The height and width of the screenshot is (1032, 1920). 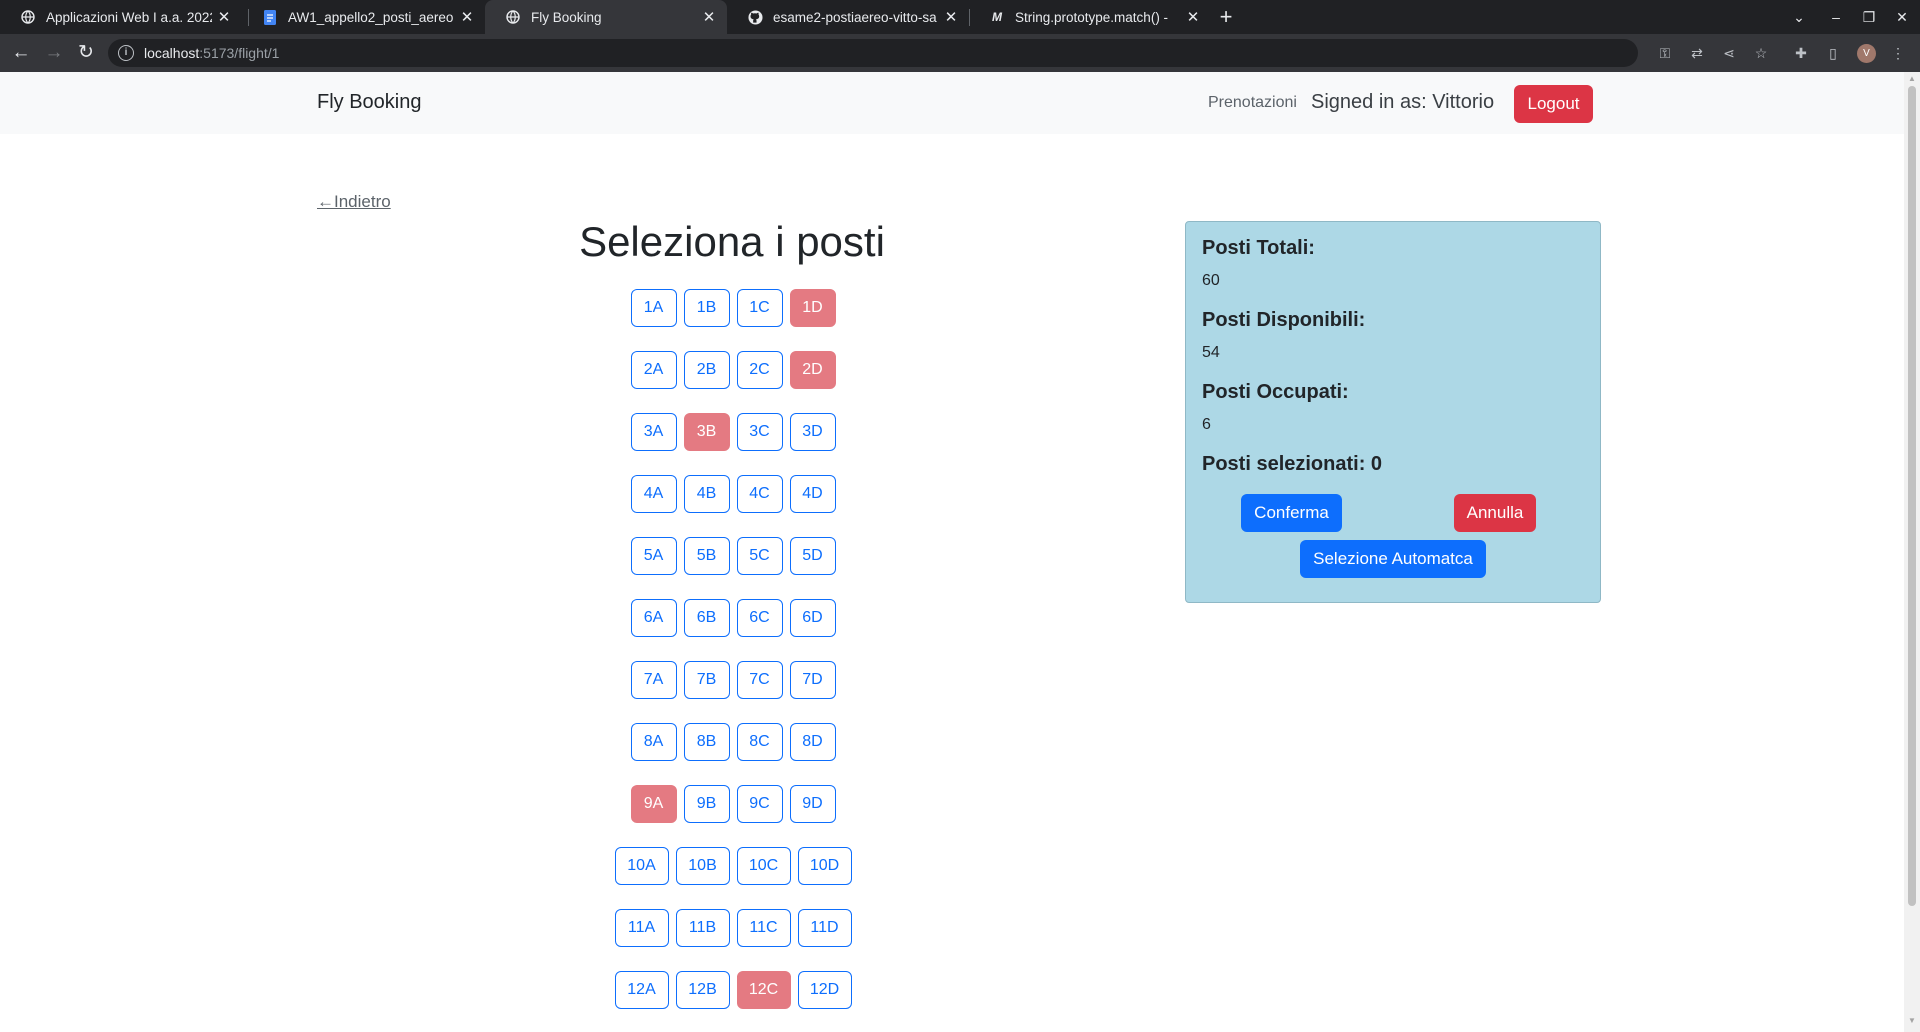 What do you see at coordinates (759, 618) in the screenshot?
I see `seat-button: 6C` at bounding box center [759, 618].